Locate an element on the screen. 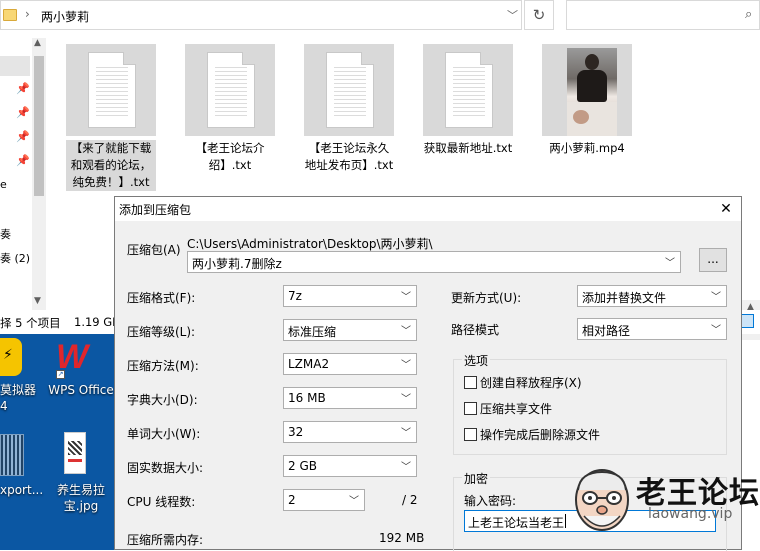  word-size-select: 32 ﹀ is located at coordinates (350, 432).